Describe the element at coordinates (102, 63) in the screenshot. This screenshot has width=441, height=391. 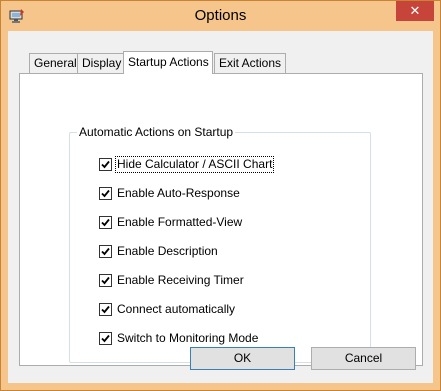
I see `tab-display: Display` at that location.